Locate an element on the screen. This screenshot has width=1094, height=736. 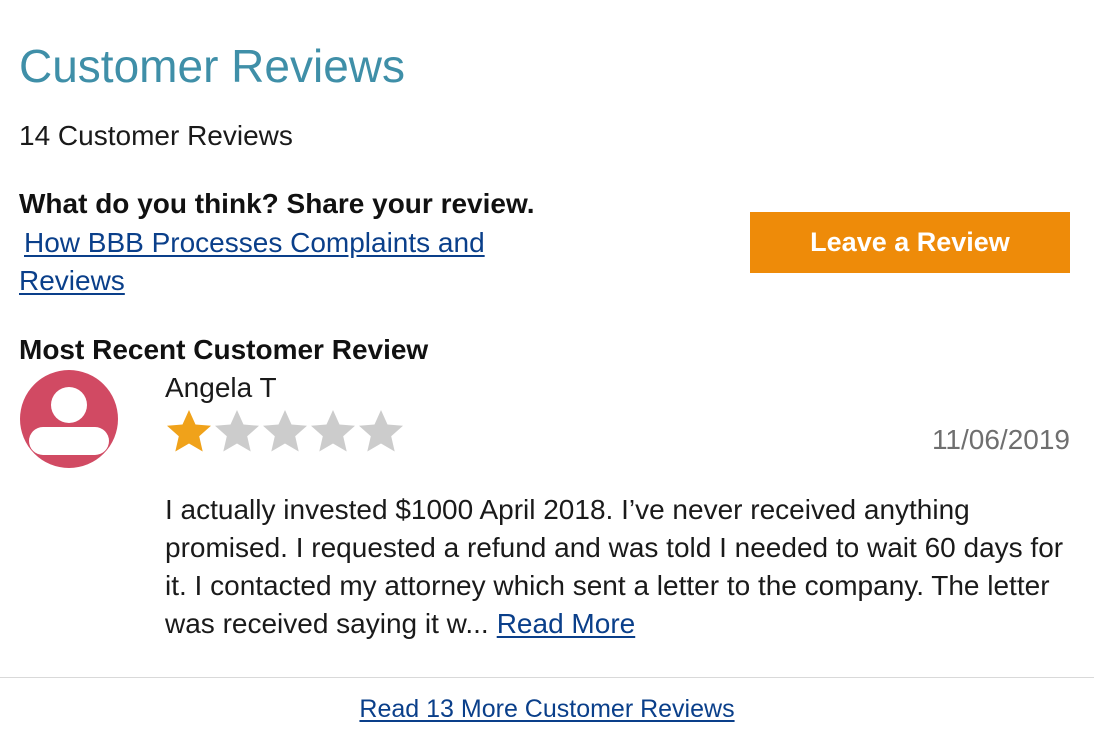
more-reviews-container: Read 13 More Customer Reviews is located at coordinates (547, 709).